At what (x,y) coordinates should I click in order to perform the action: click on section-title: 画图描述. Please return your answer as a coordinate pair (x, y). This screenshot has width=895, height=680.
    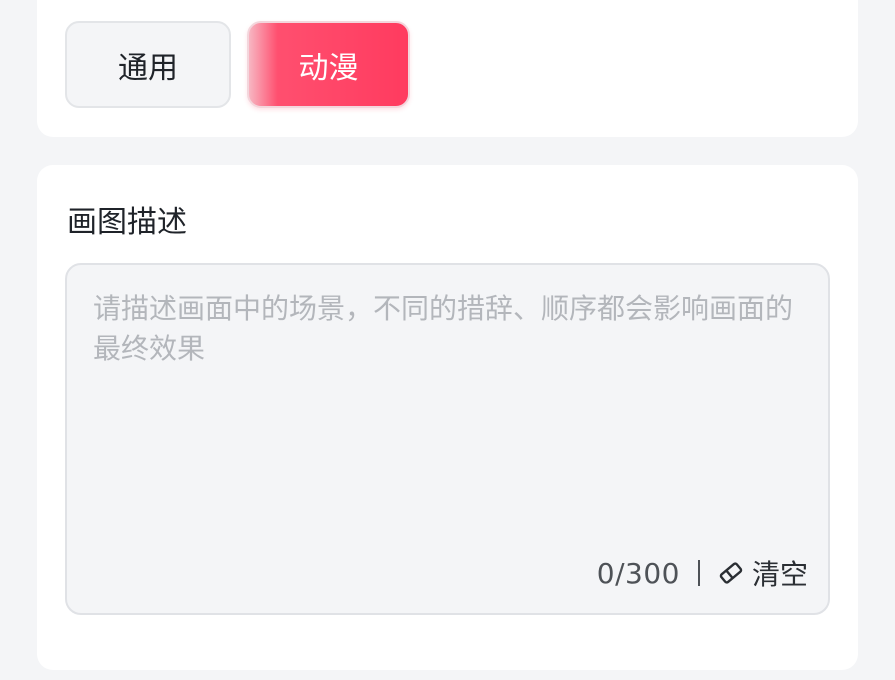
    Looking at the image, I should click on (127, 222).